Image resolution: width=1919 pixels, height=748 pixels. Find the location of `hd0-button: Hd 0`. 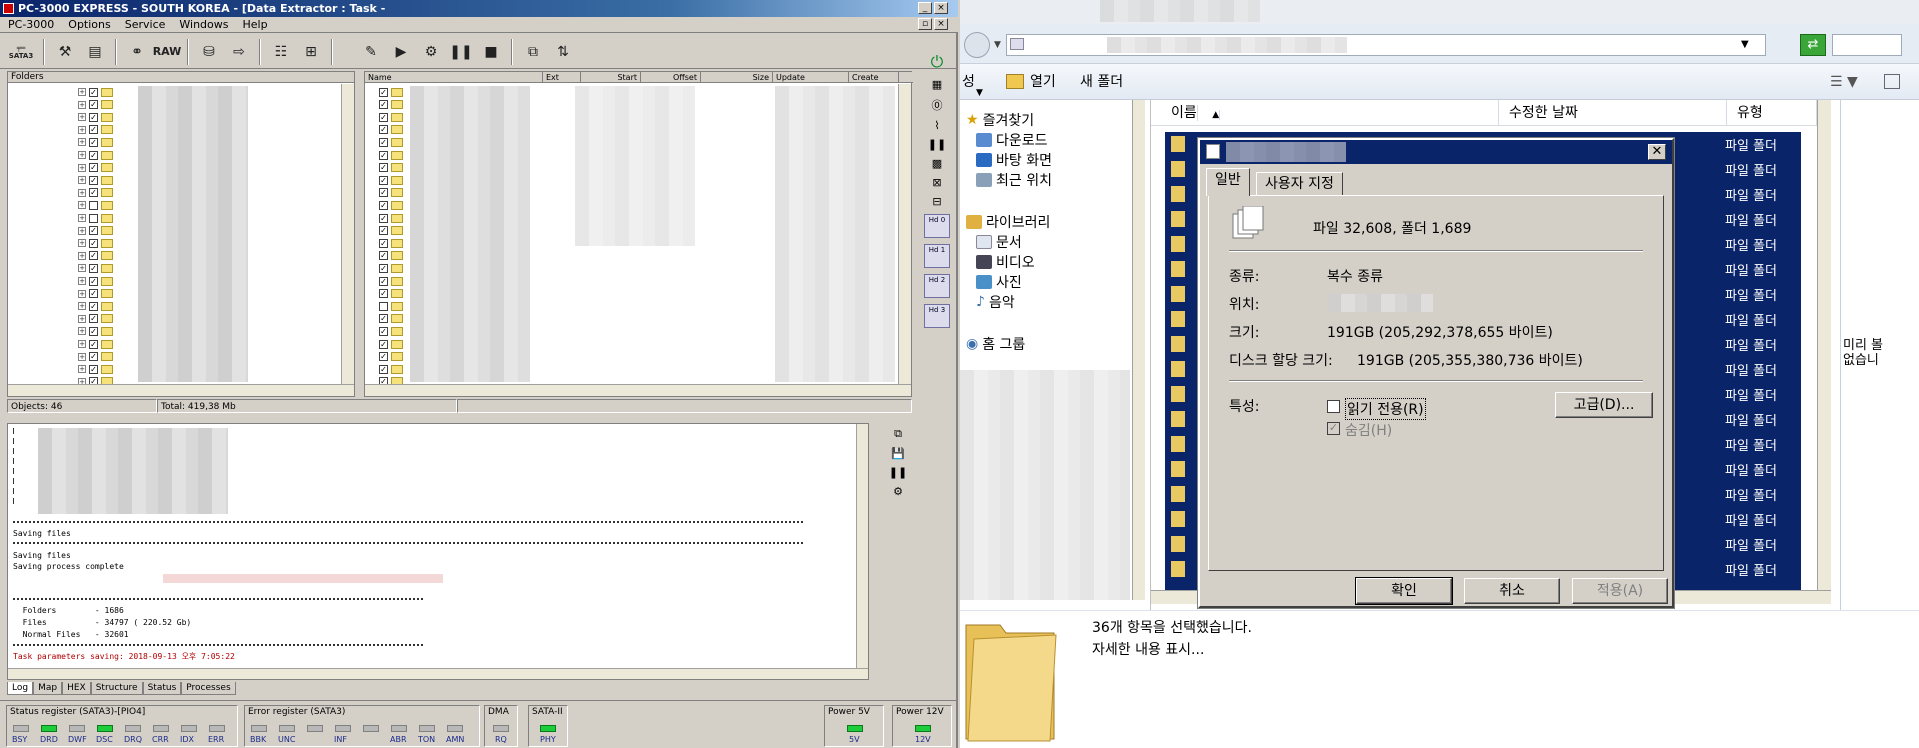

hd0-button: Hd 0 is located at coordinates (937, 226).